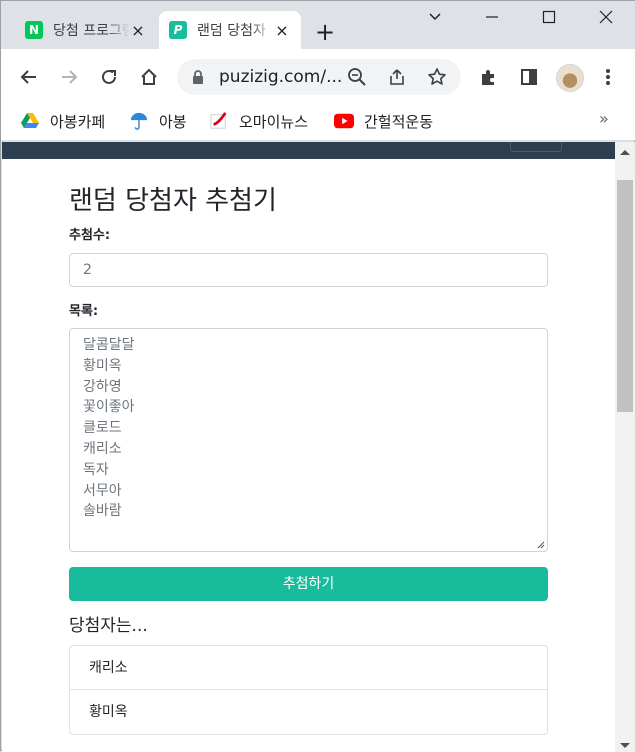 The height and width of the screenshot is (752, 635). What do you see at coordinates (318, 123) in the screenshot?
I see `bookmarks-bar: 아봉카페 아봉 오마이뉴스 간헐적운동 »` at bounding box center [318, 123].